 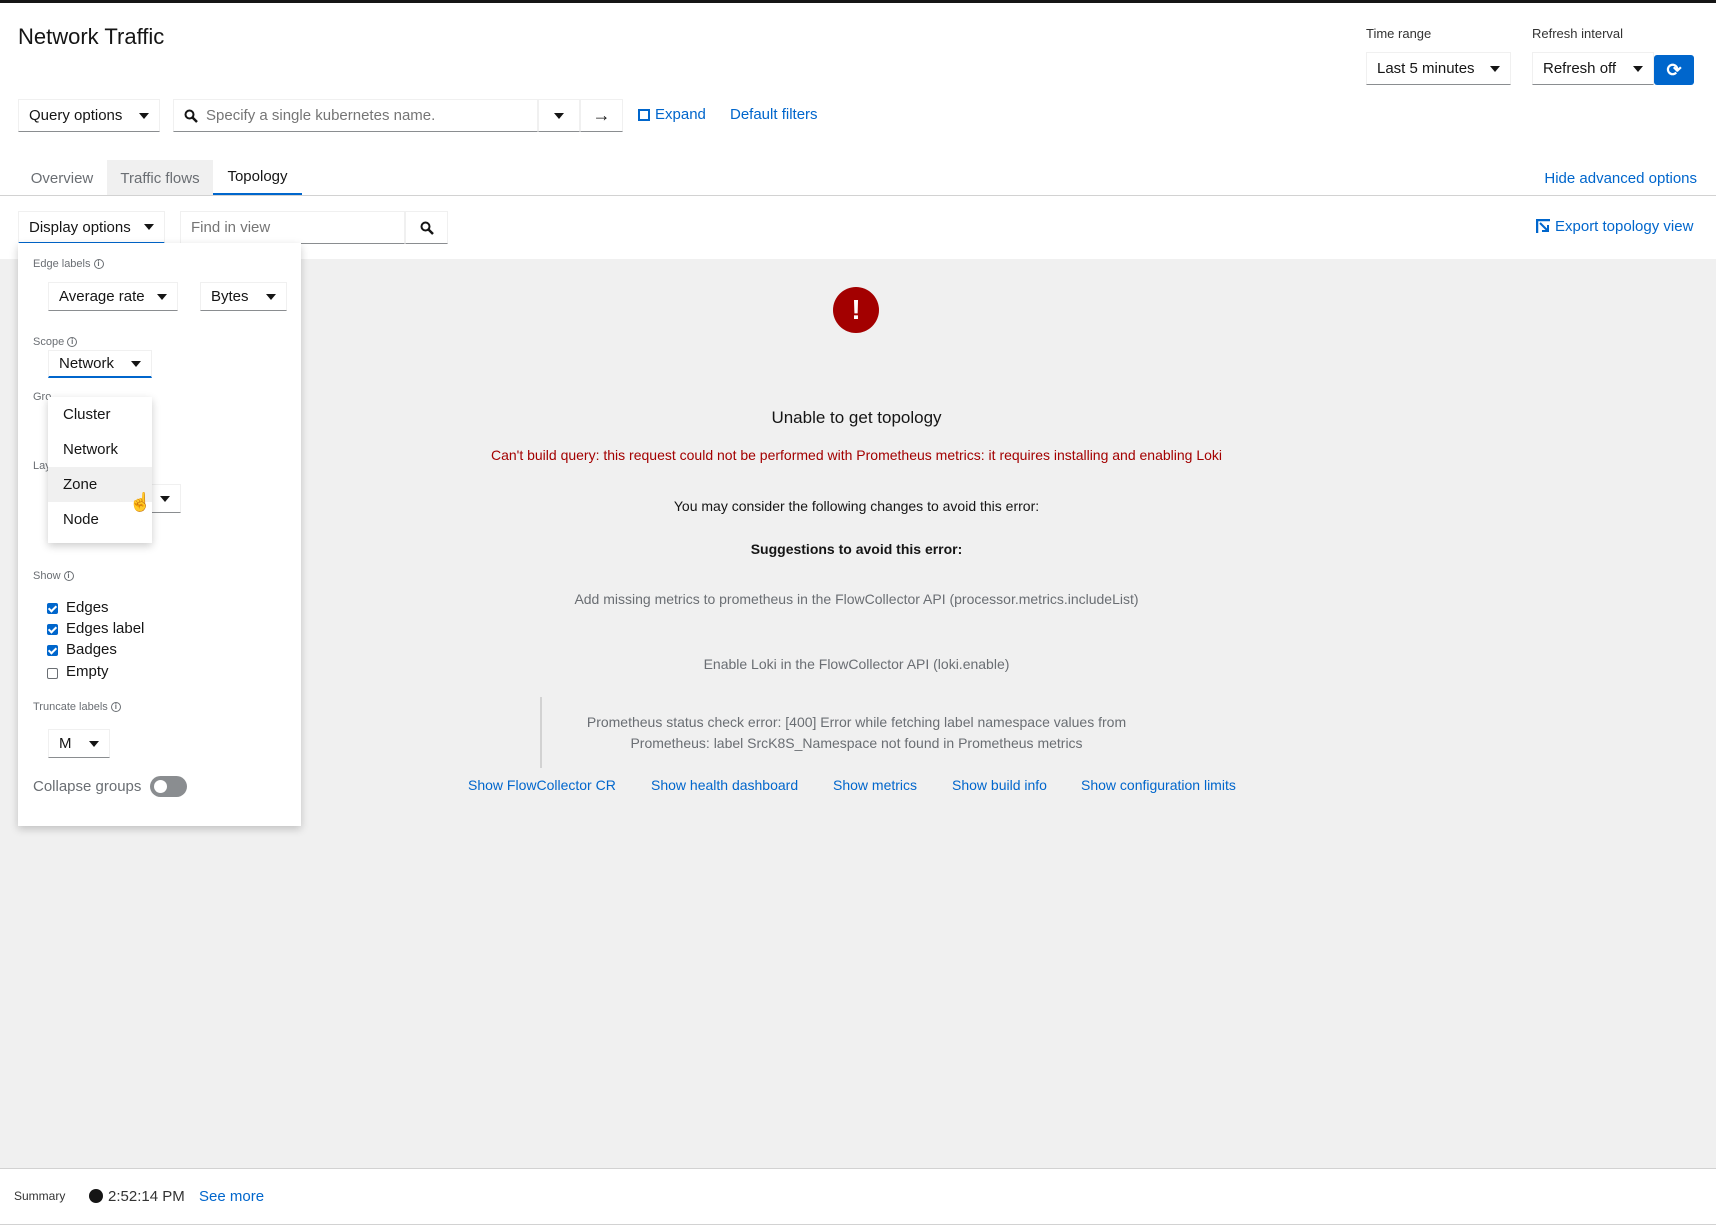 I want to click on footer-bottom-border, so click(x=858, y=1224).